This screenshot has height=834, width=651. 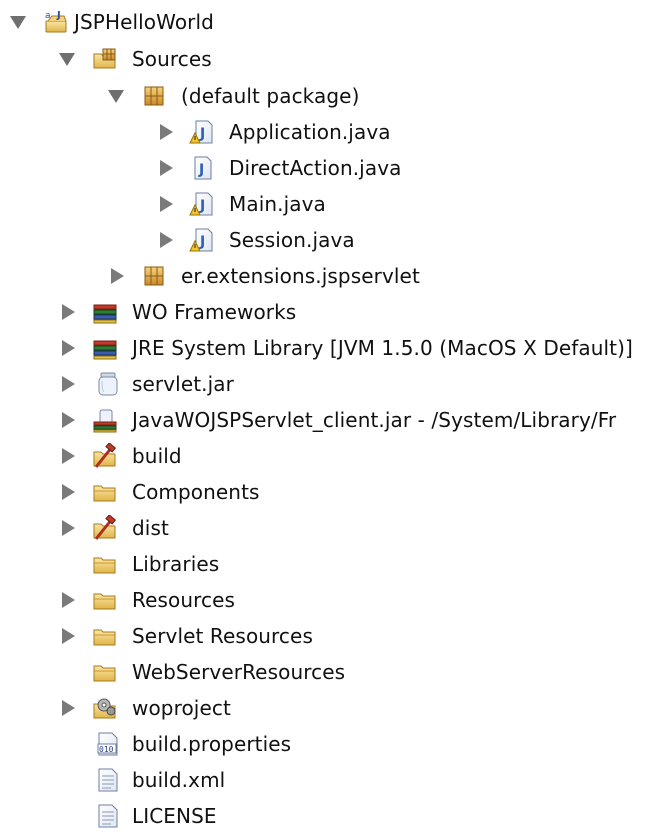 I want to click on settings-folder-icon, so click(x=105, y=708).